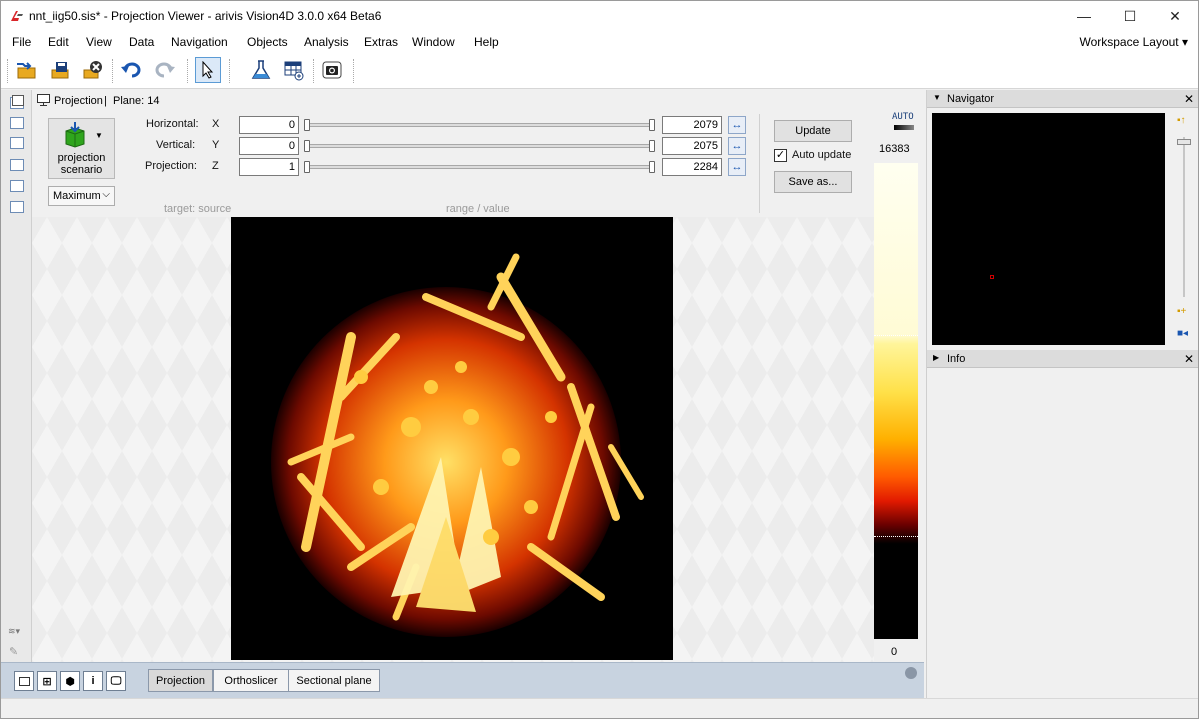  I want to click on close-navigator-icon: ✕, so click(1189, 99).